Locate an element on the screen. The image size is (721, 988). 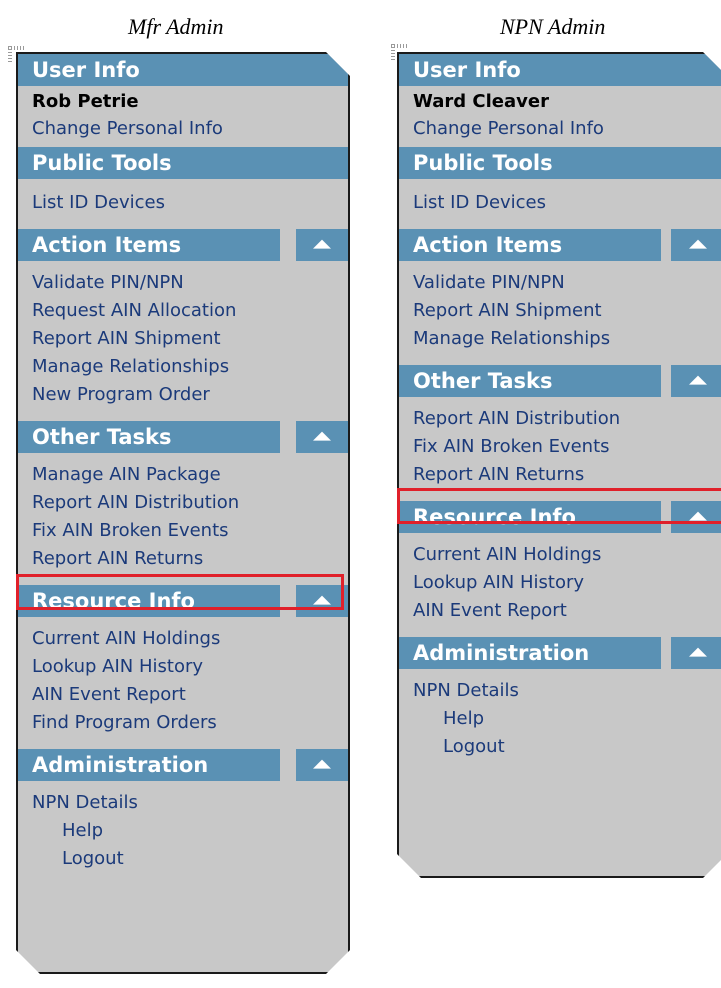
menu-link: Find Program Orders is located at coordinates (190, 723).